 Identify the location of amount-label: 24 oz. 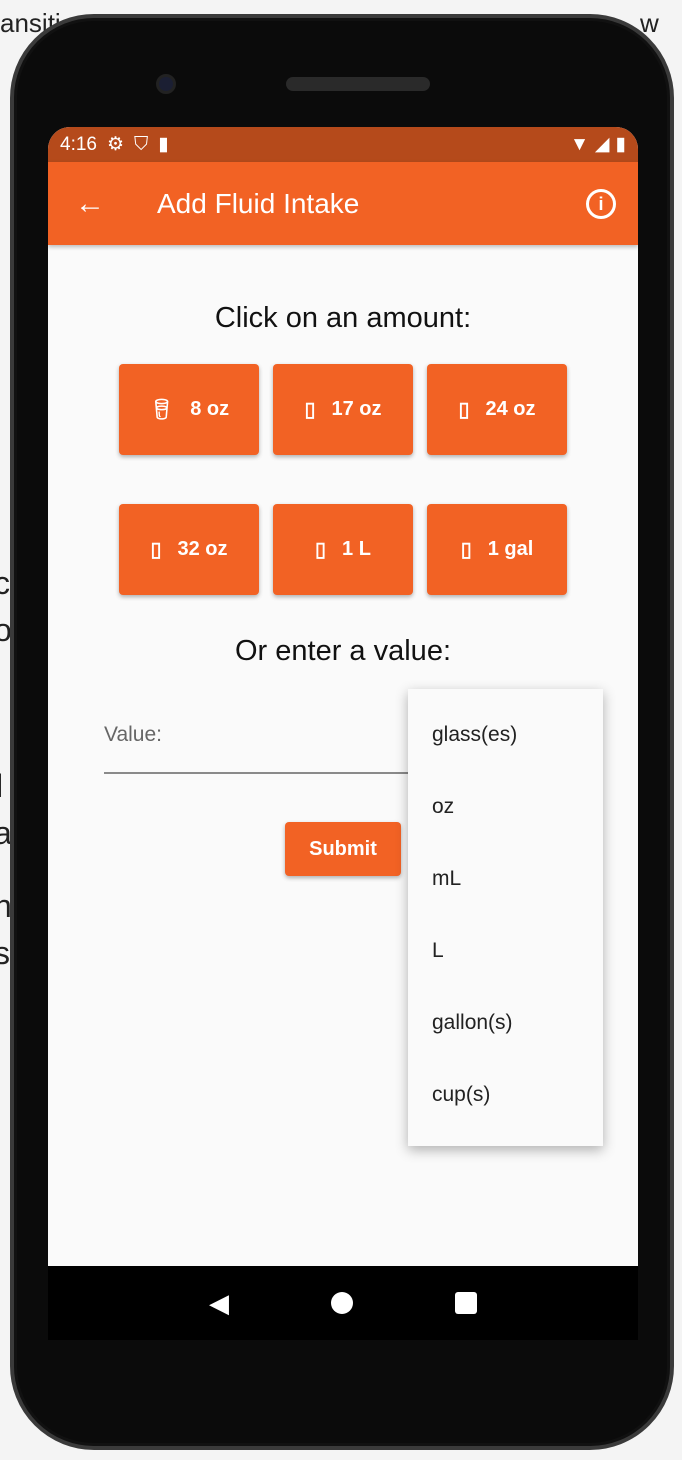
(510, 409).